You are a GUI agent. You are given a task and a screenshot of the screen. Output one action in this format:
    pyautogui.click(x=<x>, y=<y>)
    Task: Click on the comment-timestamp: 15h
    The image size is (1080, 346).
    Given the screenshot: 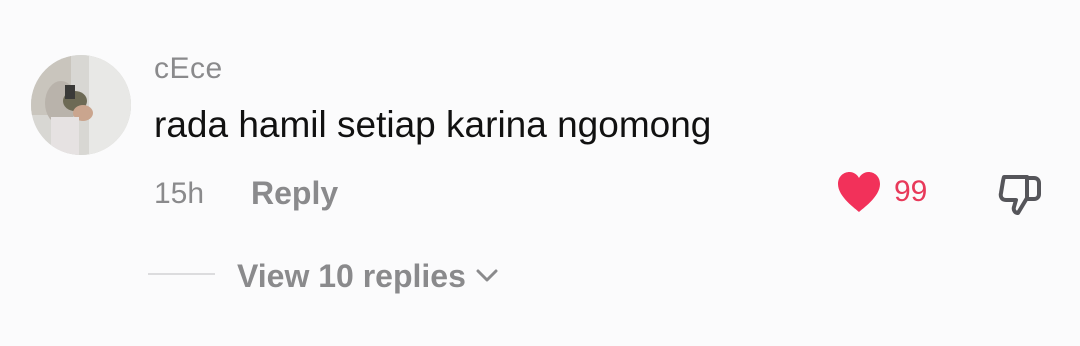 What is the action you would take?
    pyautogui.click(x=179, y=193)
    